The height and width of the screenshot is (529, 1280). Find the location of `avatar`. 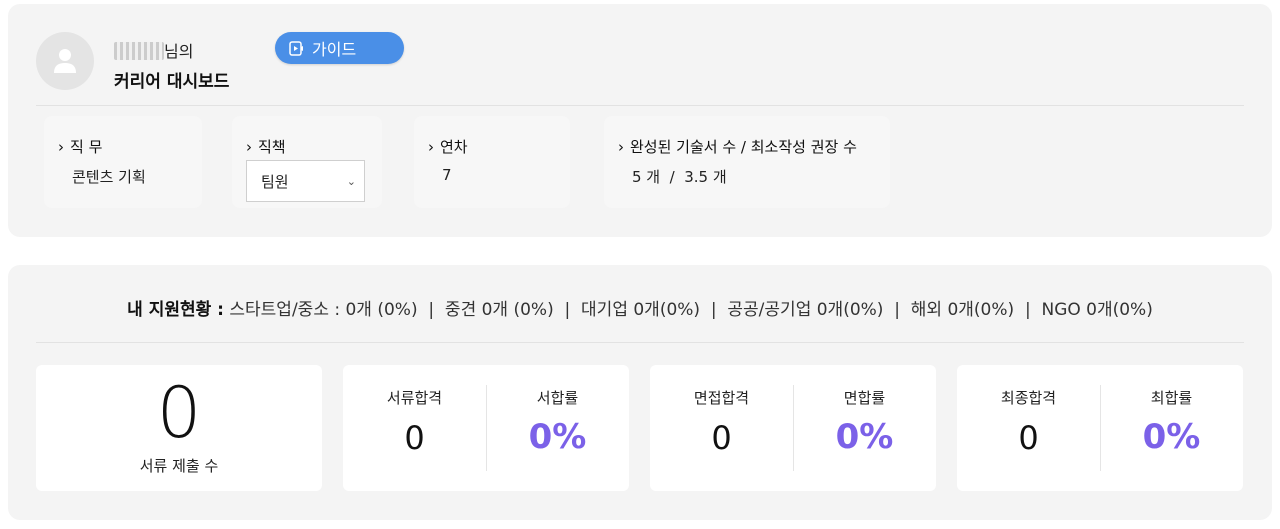

avatar is located at coordinates (65, 61).